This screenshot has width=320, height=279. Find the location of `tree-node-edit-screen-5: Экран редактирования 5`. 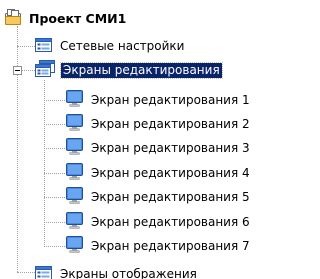

tree-node-edit-screen-5: Экран редактирования 5 is located at coordinates (159, 197).